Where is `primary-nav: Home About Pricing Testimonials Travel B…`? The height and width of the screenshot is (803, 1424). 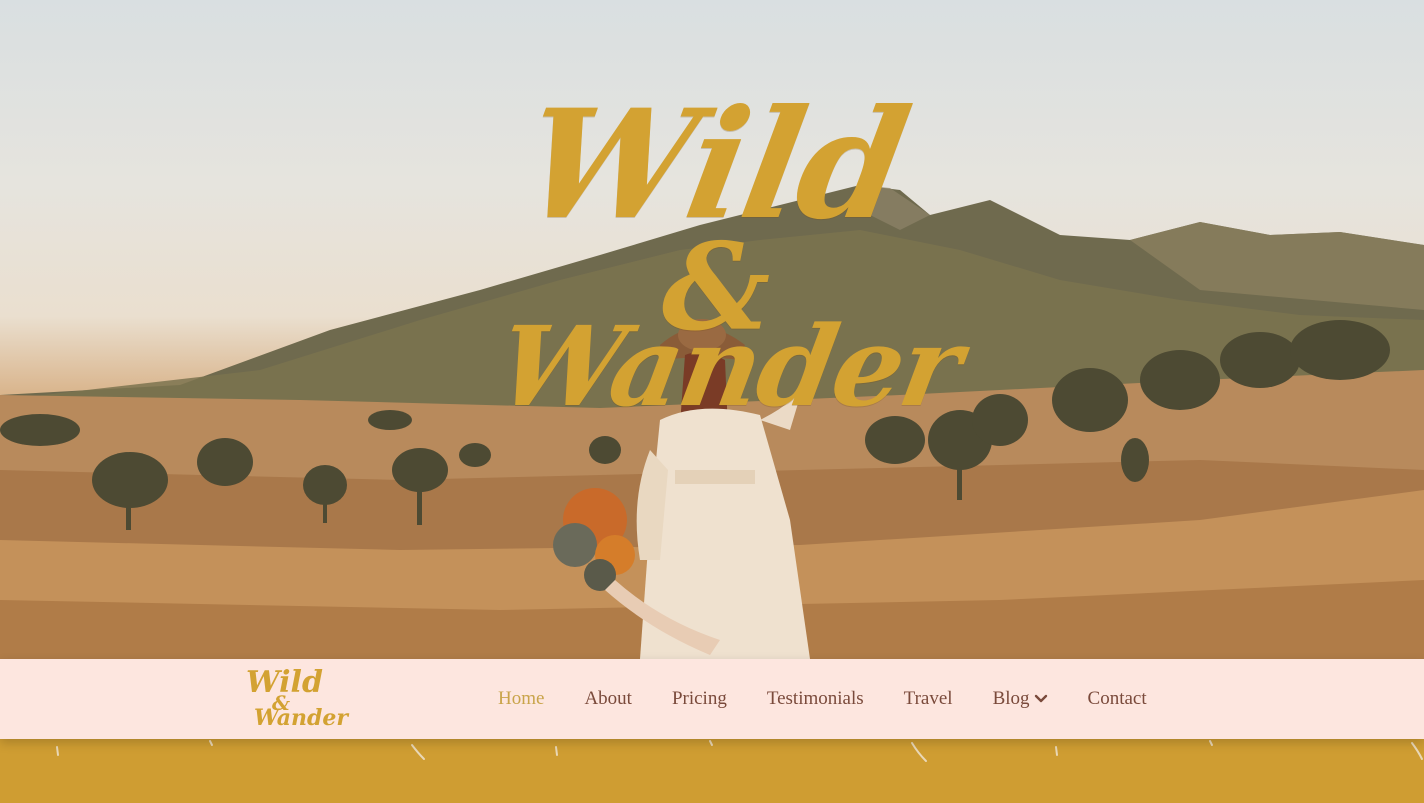 primary-nav: Home About Pricing Testimonials Travel B… is located at coordinates (822, 699).